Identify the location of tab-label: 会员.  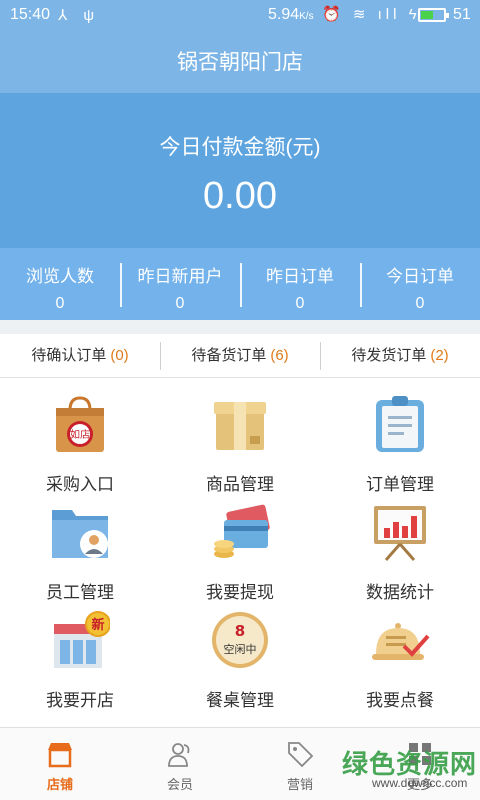
(179, 784).